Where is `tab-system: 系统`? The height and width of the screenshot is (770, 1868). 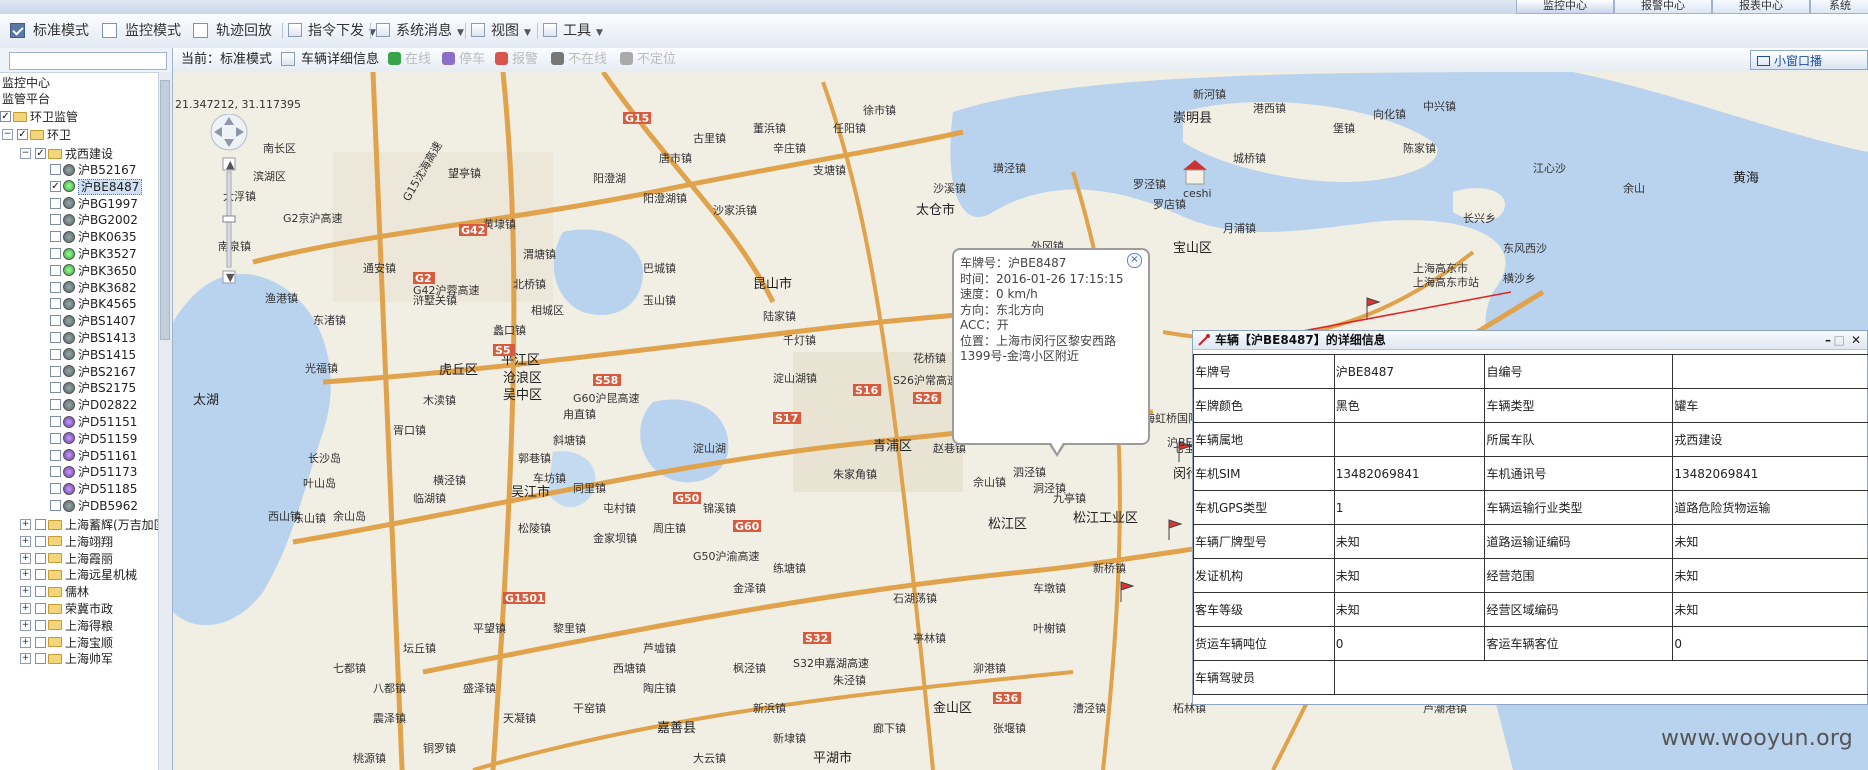
tab-system: 系统 is located at coordinates (1839, 7).